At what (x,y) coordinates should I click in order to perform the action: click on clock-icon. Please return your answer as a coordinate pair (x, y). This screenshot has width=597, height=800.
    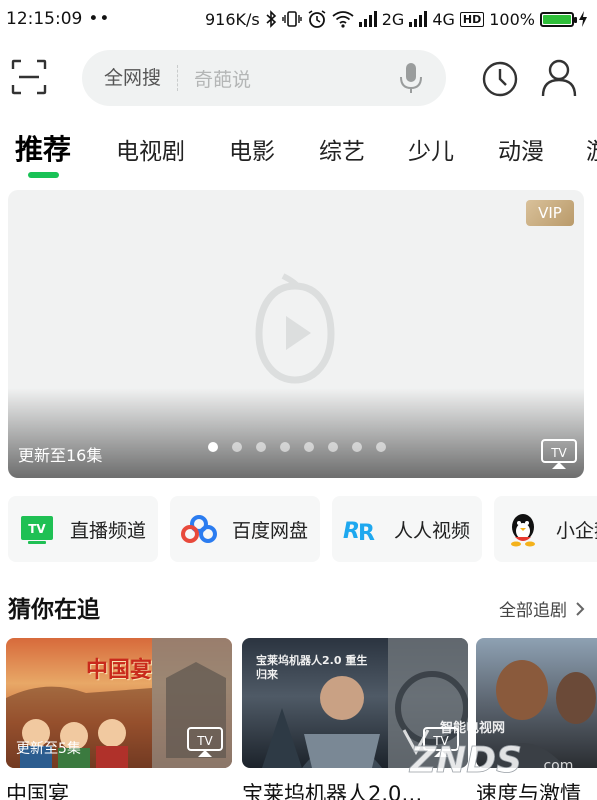
    Looking at the image, I should click on (500, 79).